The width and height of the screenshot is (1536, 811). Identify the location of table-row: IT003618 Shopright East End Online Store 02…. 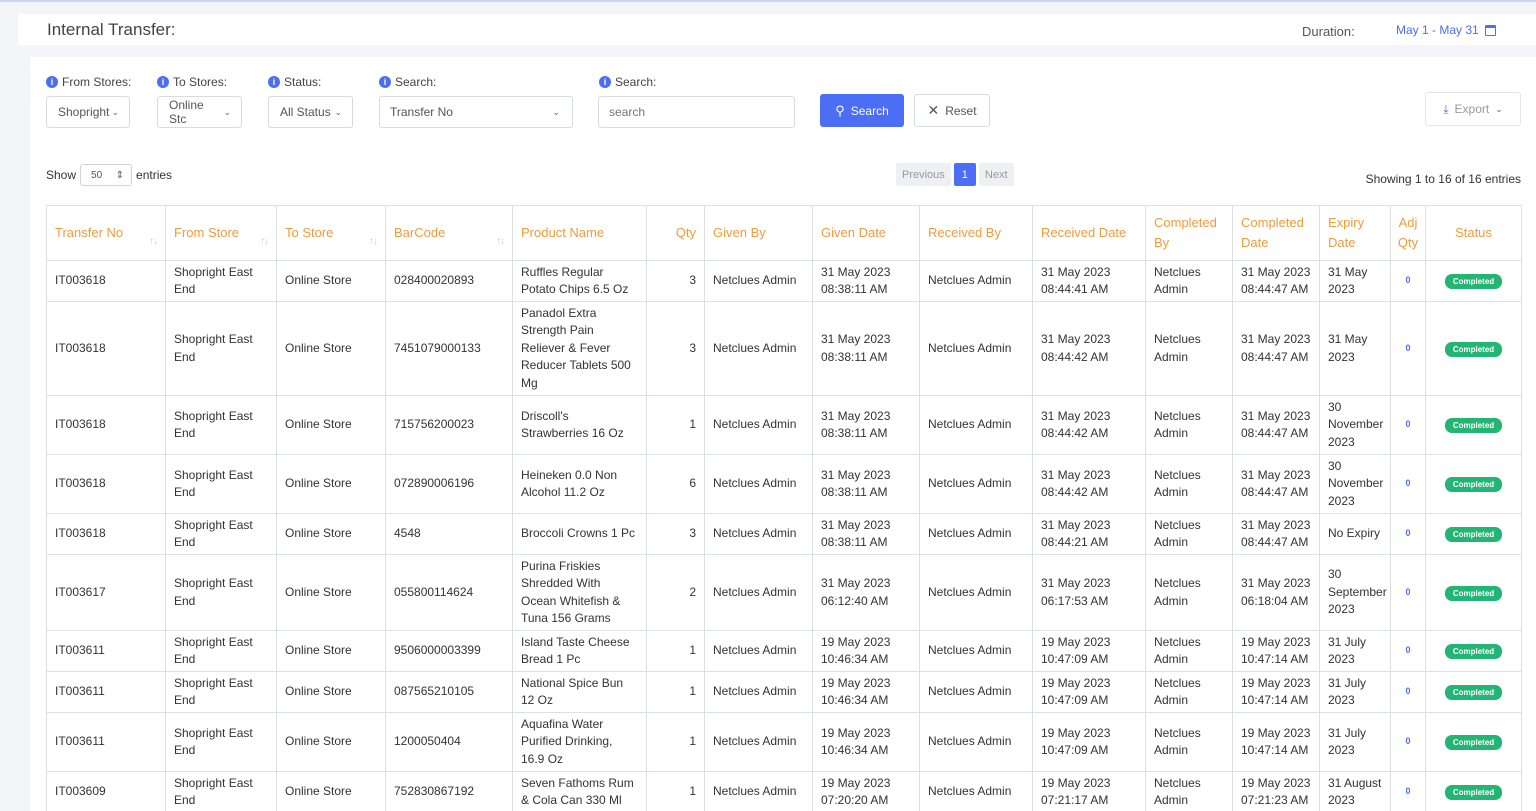
(784, 281).